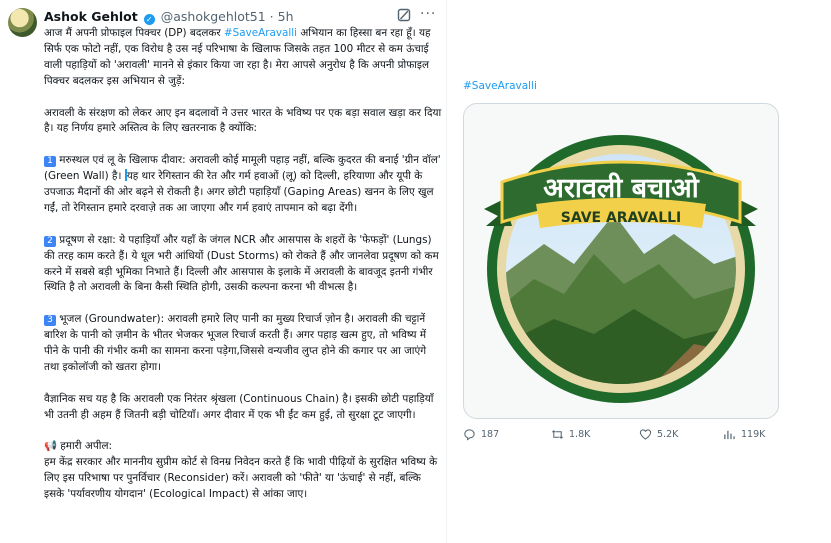 The image size is (831, 543). What do you see at coordinates (668, 434) in the screenshot?
I see `like-count: 5.2K` at bounding box center [668, 434].